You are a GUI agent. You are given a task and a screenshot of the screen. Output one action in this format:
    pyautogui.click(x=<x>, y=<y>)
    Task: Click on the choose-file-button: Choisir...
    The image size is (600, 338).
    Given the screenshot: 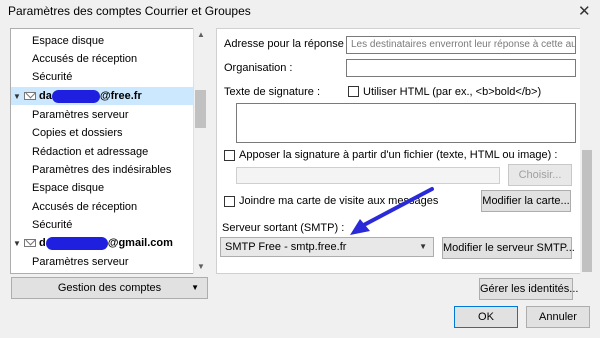 What is the action you would take?
    pyautogui.click(x=540, y=175)
    